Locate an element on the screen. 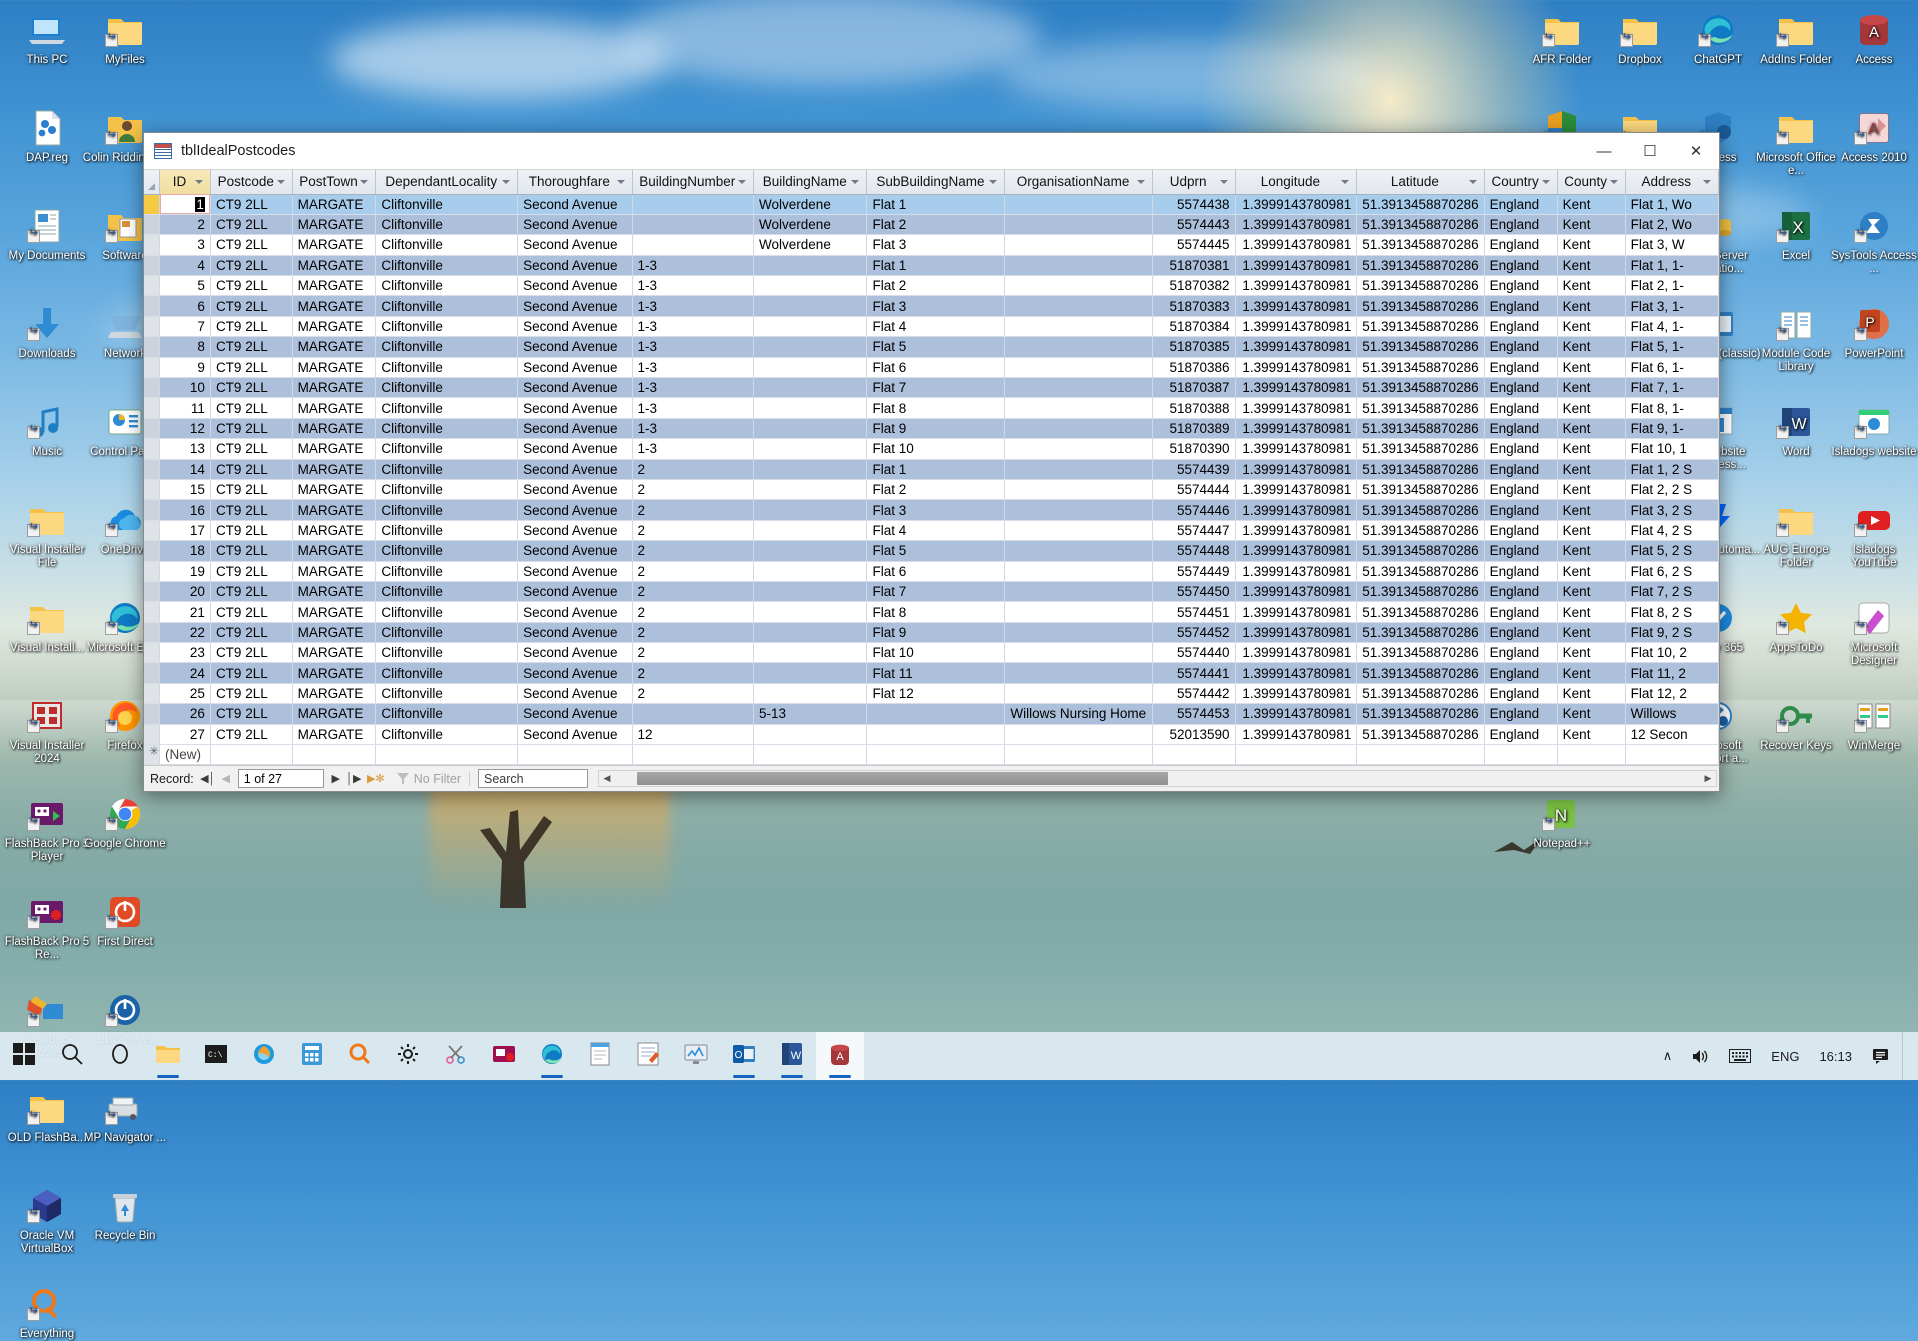 The image size is (1918, 1341). horizontal-scrollbar: ◀ ▶ is located at coordinates (1157, 778).